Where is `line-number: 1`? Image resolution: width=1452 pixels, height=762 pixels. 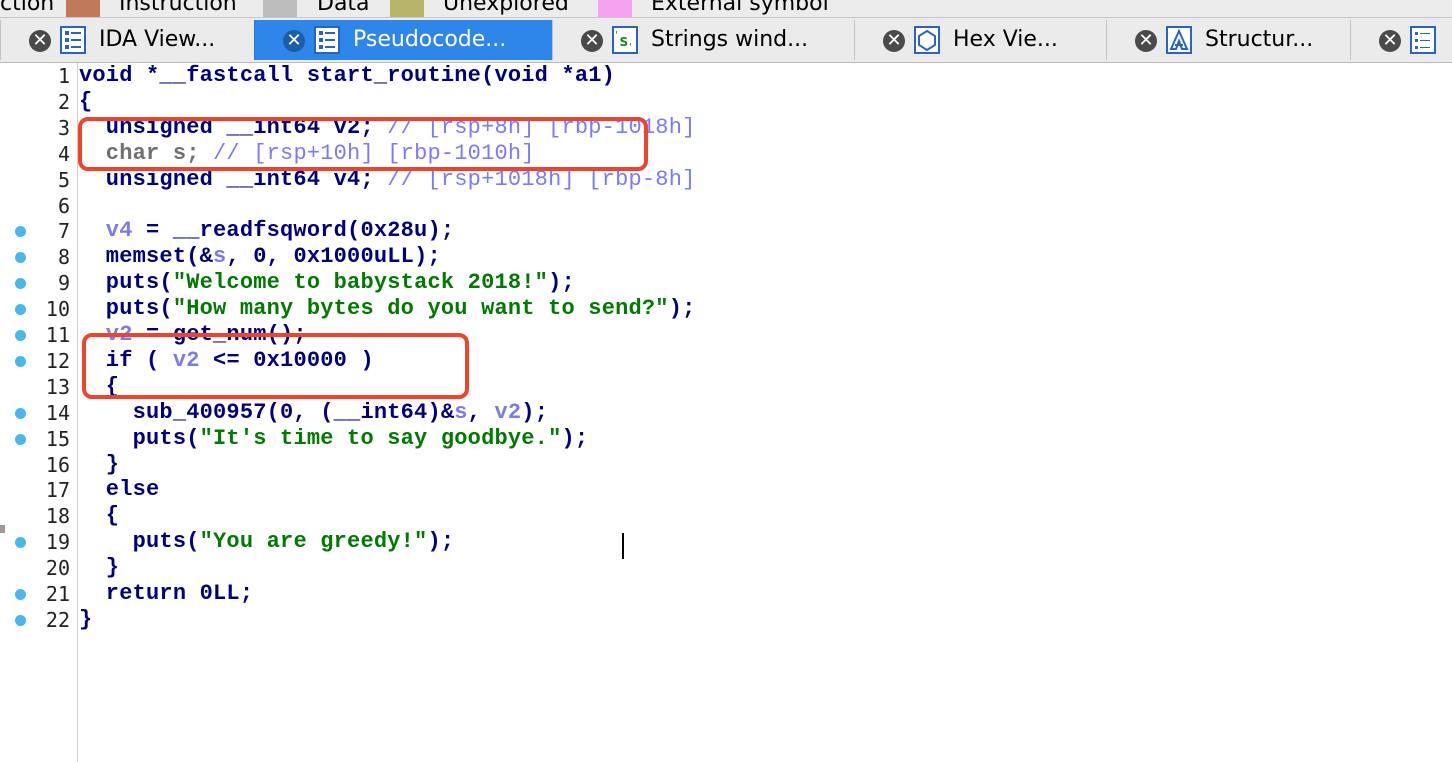
line-number: 1 is located at coordinates (63, 76).